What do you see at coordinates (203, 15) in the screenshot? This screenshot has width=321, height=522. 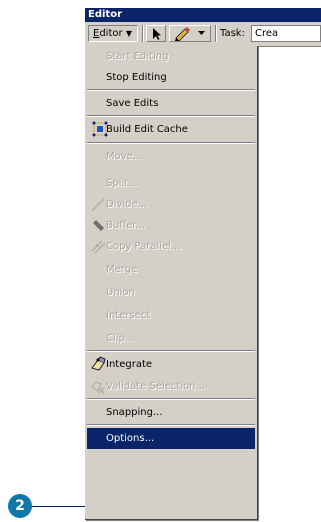 I see `window-title: Editor` at bounding box center [203, 15].